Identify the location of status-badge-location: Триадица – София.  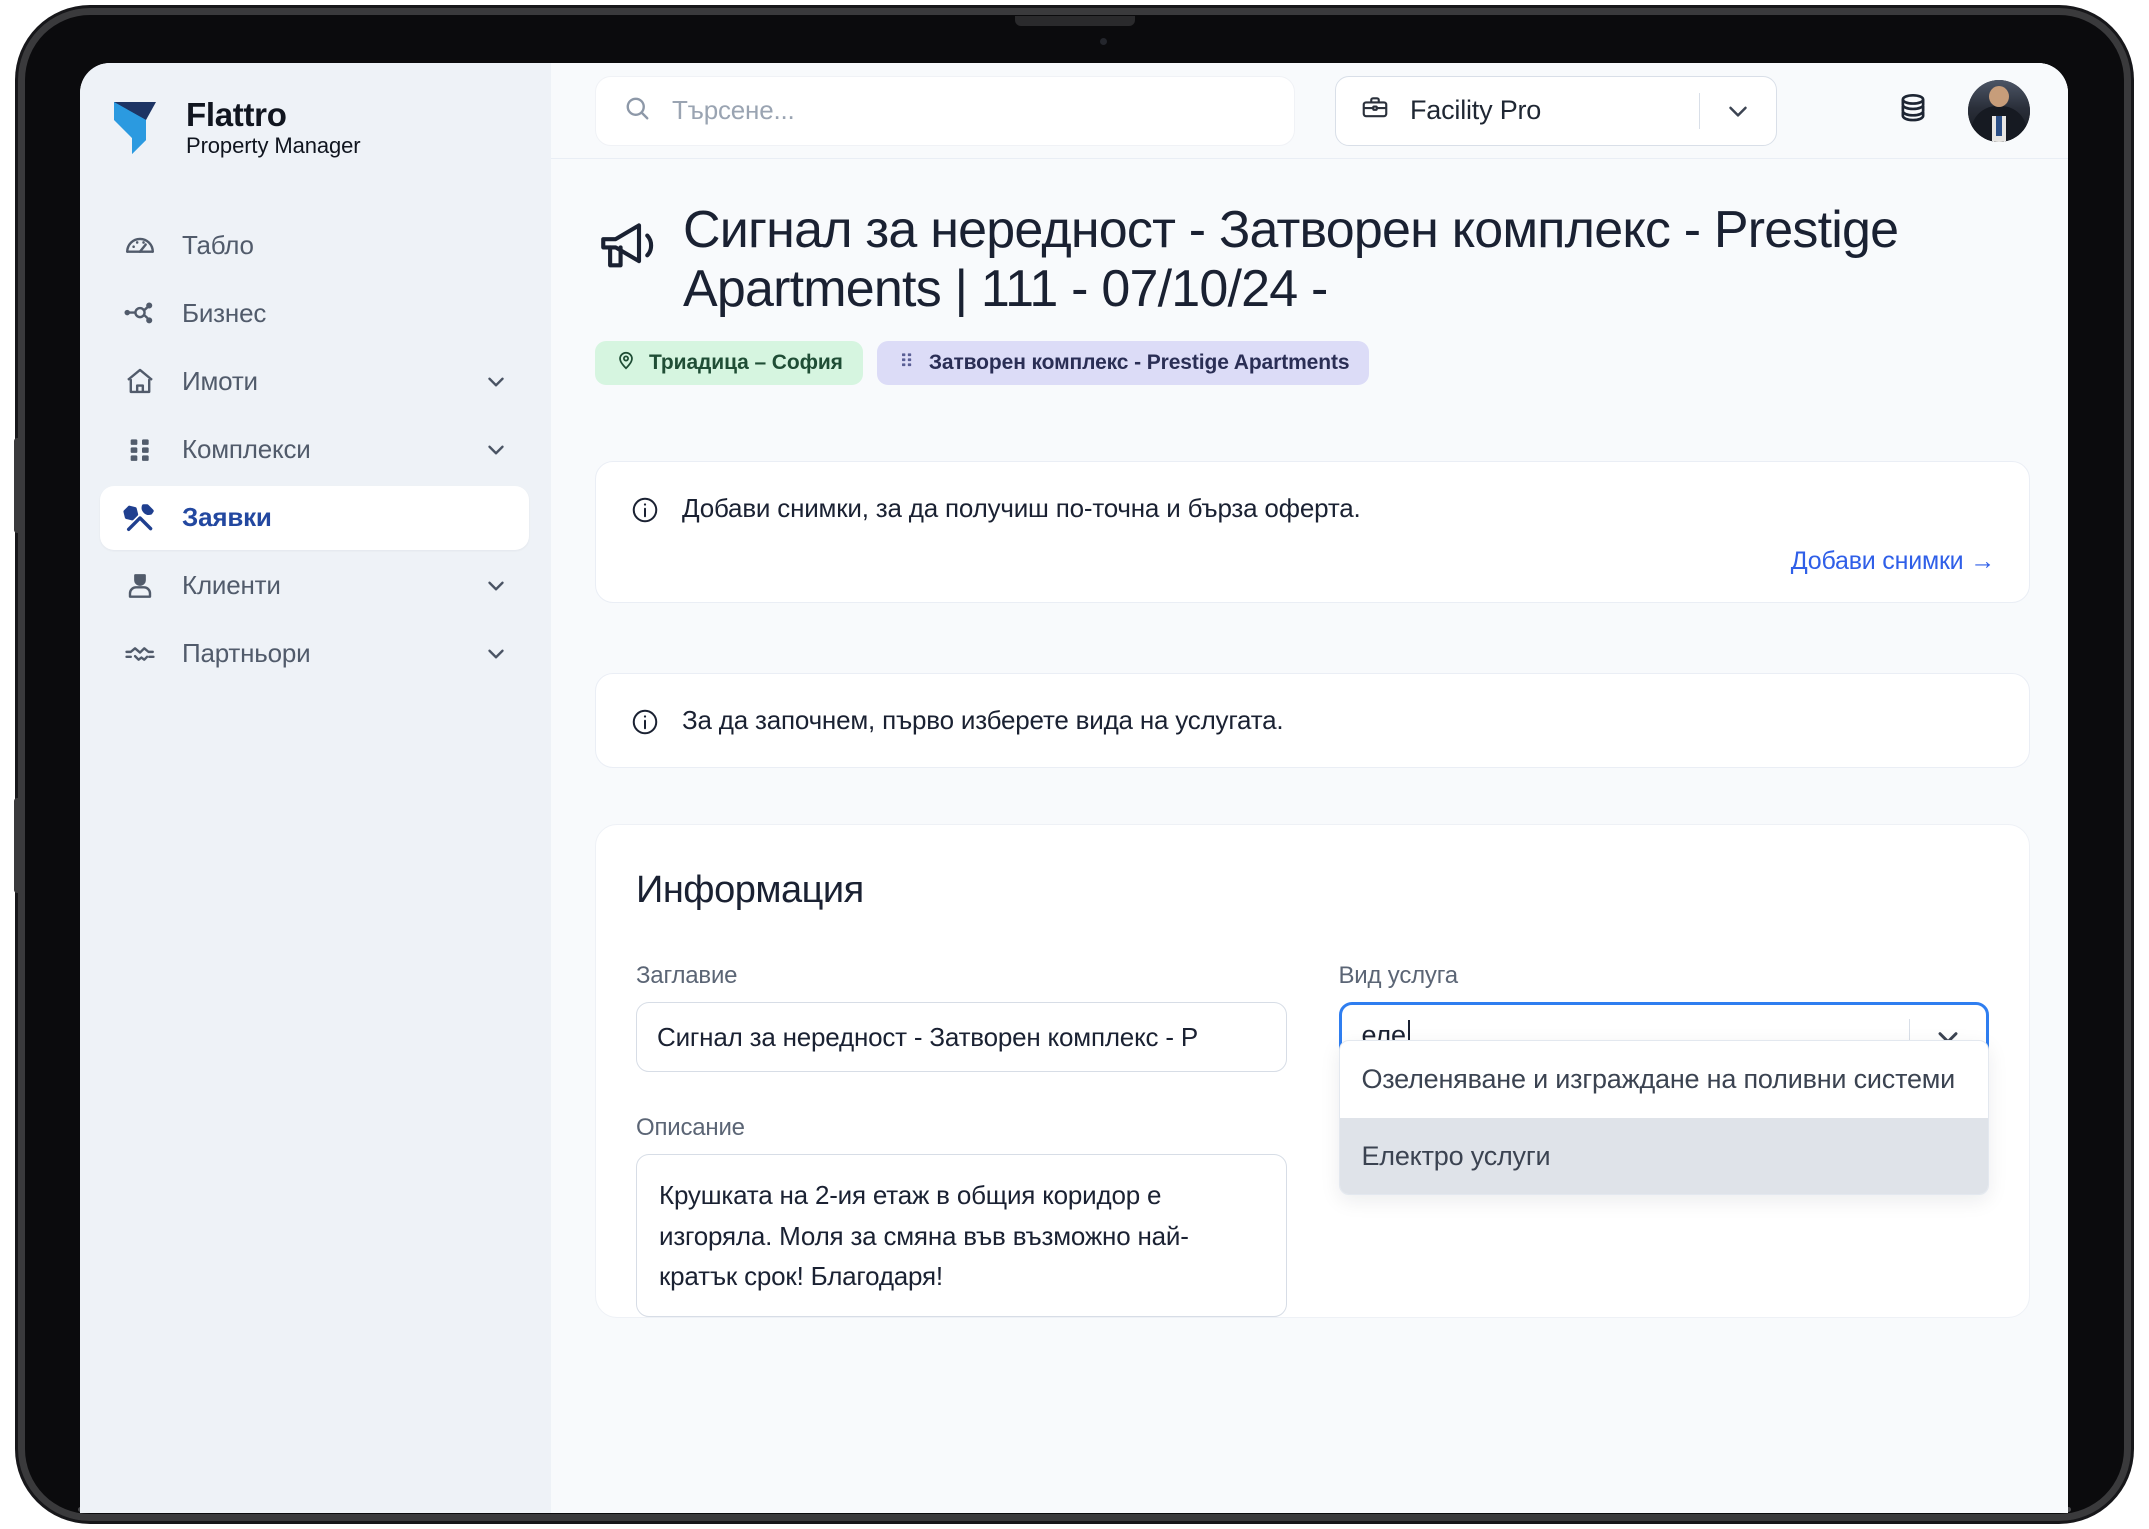
(729, 362).